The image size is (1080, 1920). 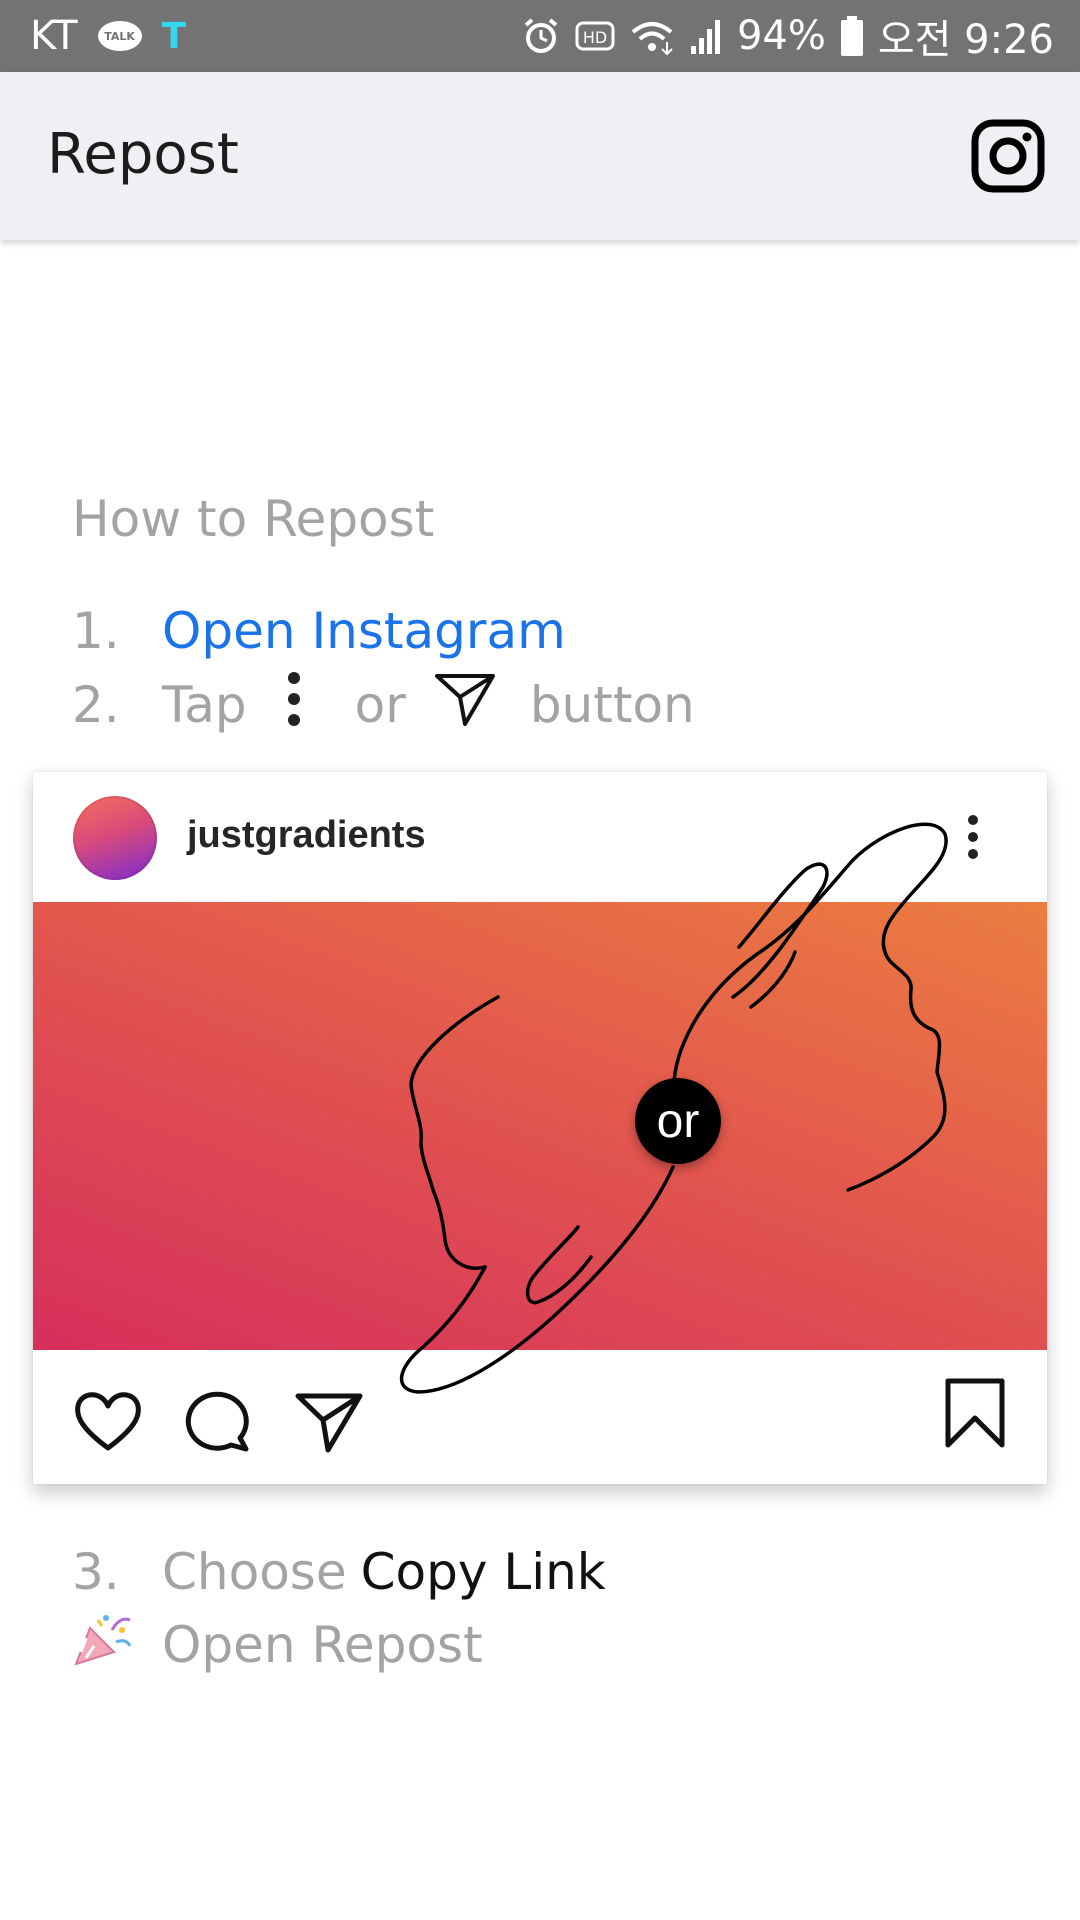 What do you see at coordinates (483, 1572) in the screenshot?
I see `copy-link-label: Copy Link` at bounding box center [483, 1572].